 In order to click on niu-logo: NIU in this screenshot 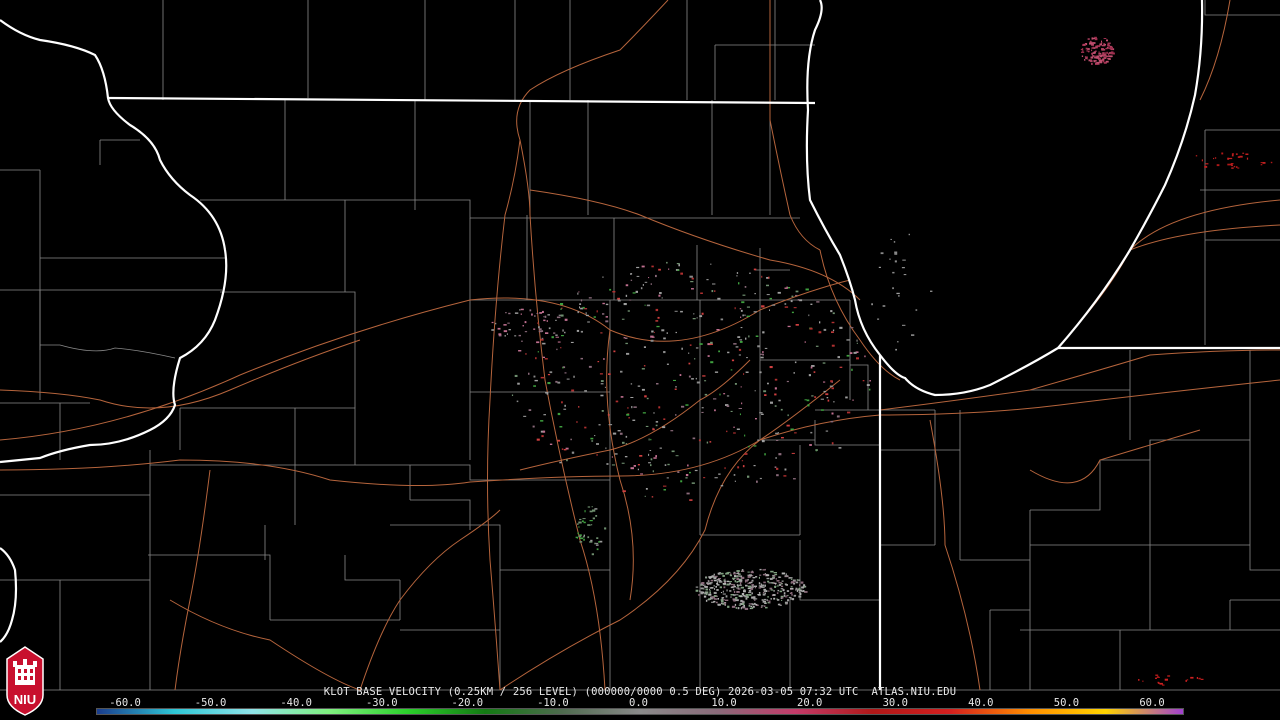, I will do `click(25, 681)`.